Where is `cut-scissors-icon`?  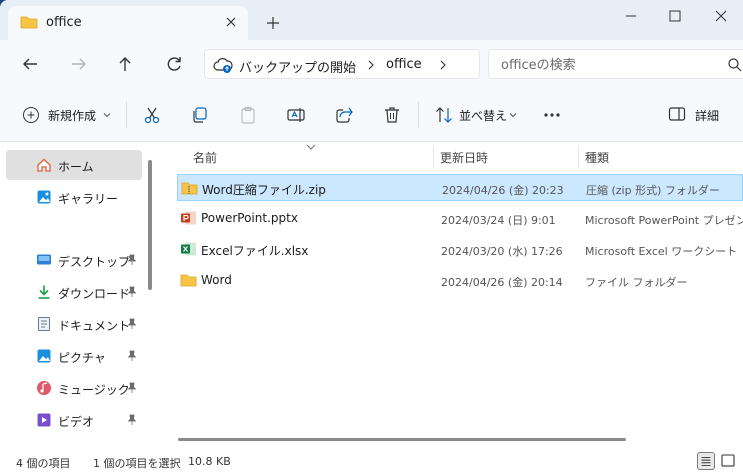
cut-scissors-icon is located at coordinates (152, 115).